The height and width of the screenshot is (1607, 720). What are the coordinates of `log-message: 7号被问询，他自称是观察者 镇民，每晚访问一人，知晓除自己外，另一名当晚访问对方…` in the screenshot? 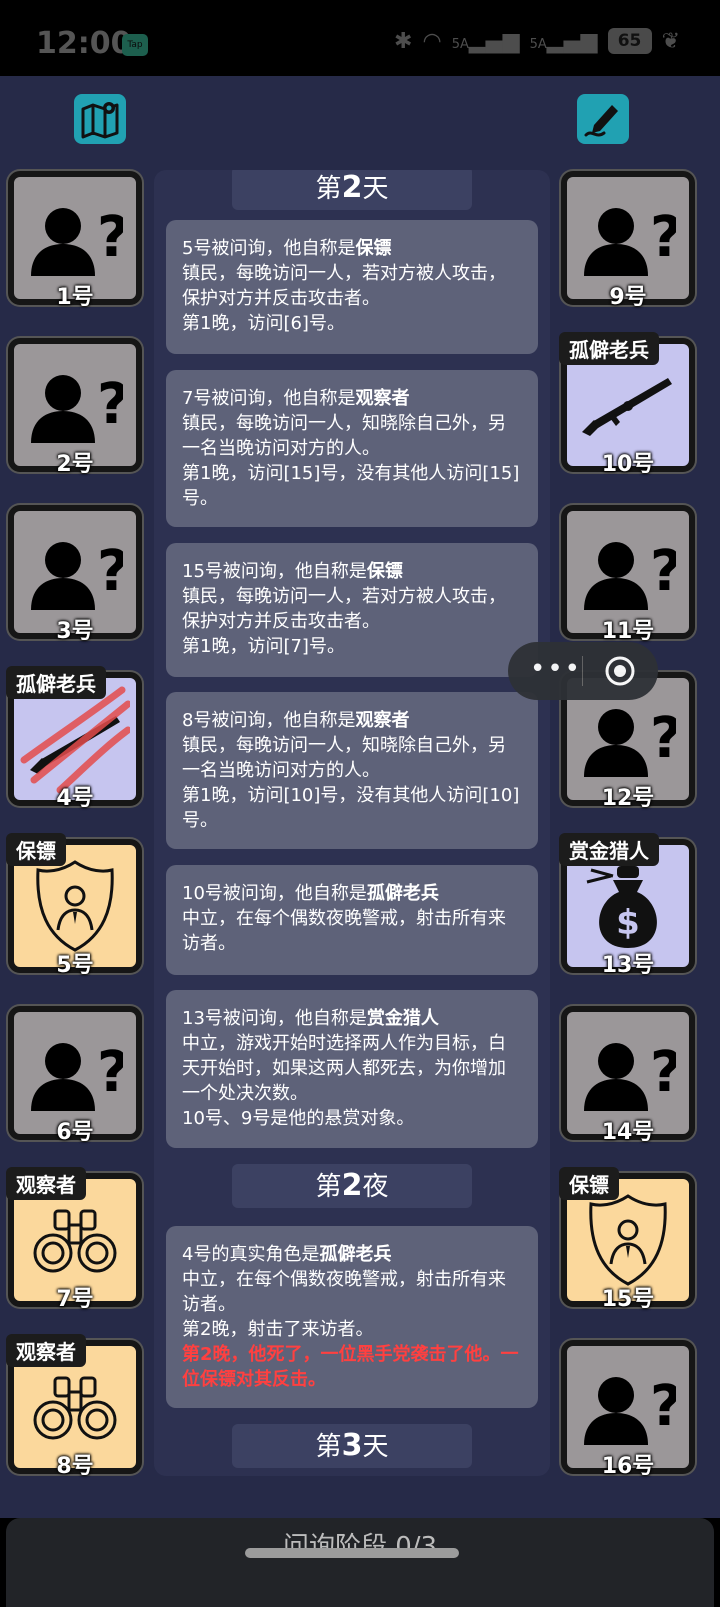 It's located at (352, 448).